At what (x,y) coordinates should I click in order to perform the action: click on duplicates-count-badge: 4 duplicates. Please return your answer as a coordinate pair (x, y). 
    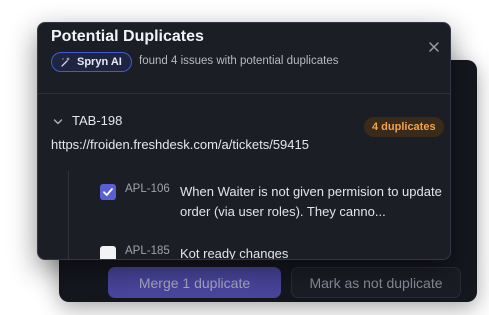
    Looking at the image, I should click on (404, 127).